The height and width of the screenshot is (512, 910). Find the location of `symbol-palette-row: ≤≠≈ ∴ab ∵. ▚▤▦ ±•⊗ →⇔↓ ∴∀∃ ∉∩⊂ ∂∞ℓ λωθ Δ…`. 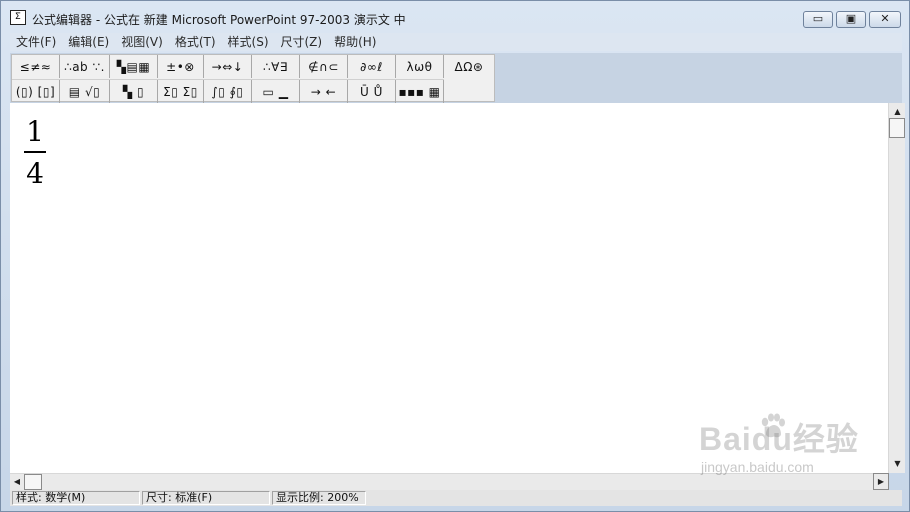

symbol-palette-row: ≤≠≈ ∴ab ∵. ▚▤▦ ±•⊗ →⇔↓ ∴∀∃ ∉∩⊂ ∂∞ℓ λωθ Δ… is located at coordinates (253, 67).